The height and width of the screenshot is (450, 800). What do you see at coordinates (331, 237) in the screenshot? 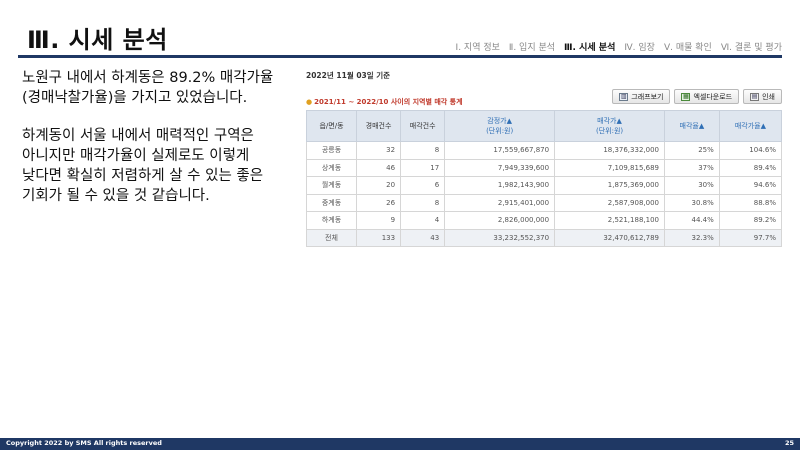
I see `table-cell: 전체` at bounding box center [331, 237].